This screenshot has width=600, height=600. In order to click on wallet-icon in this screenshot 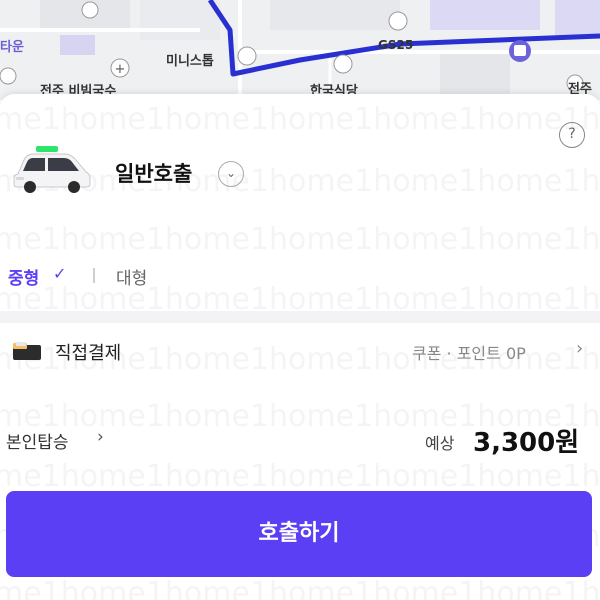, I will do `click(27, 351)`.